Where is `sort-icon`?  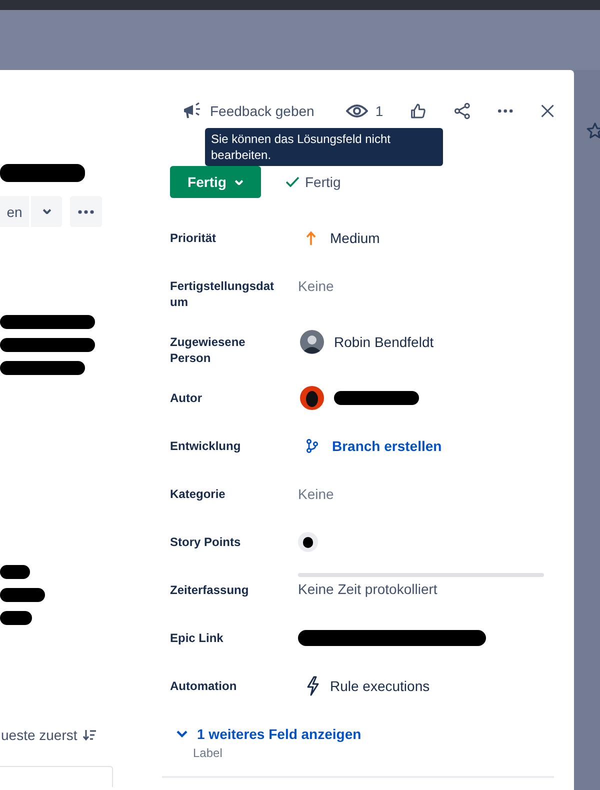 sort-icon is located at coordinates (90, 735).